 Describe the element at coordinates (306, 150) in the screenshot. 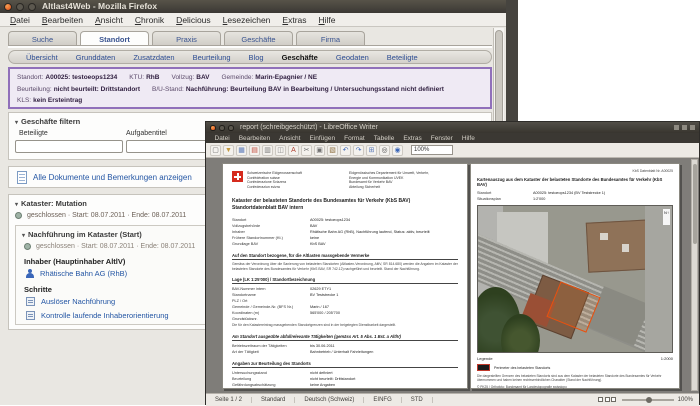

I see `cut-icon: ✂` at that location.